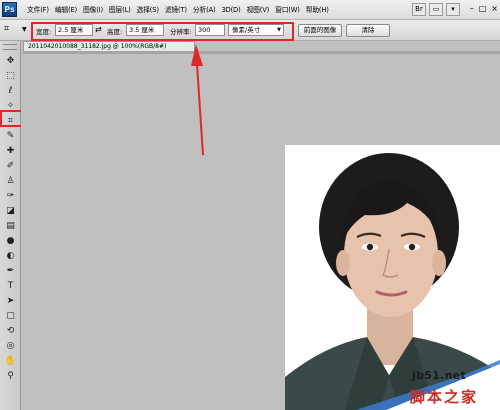 The height and width of the screenshot is (410, 500). Describe the element at coordinates (428, 385) in the screenshot. I see `site-watermark: jb51.net 脚本之家` at that location.